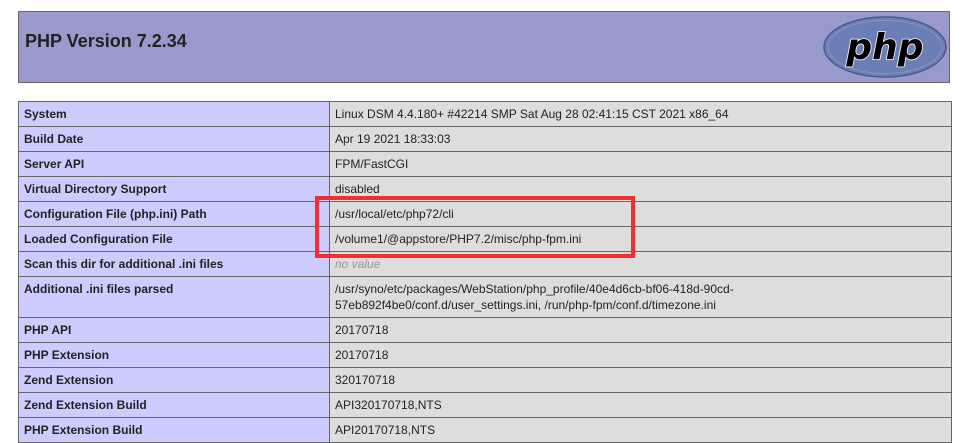 The height and width of the screenshot is (443, 965). Describe the element at coordinates (640, 214) in the screenshot. I see `row-value: /usr/local/etc/php72/cli` at that location.